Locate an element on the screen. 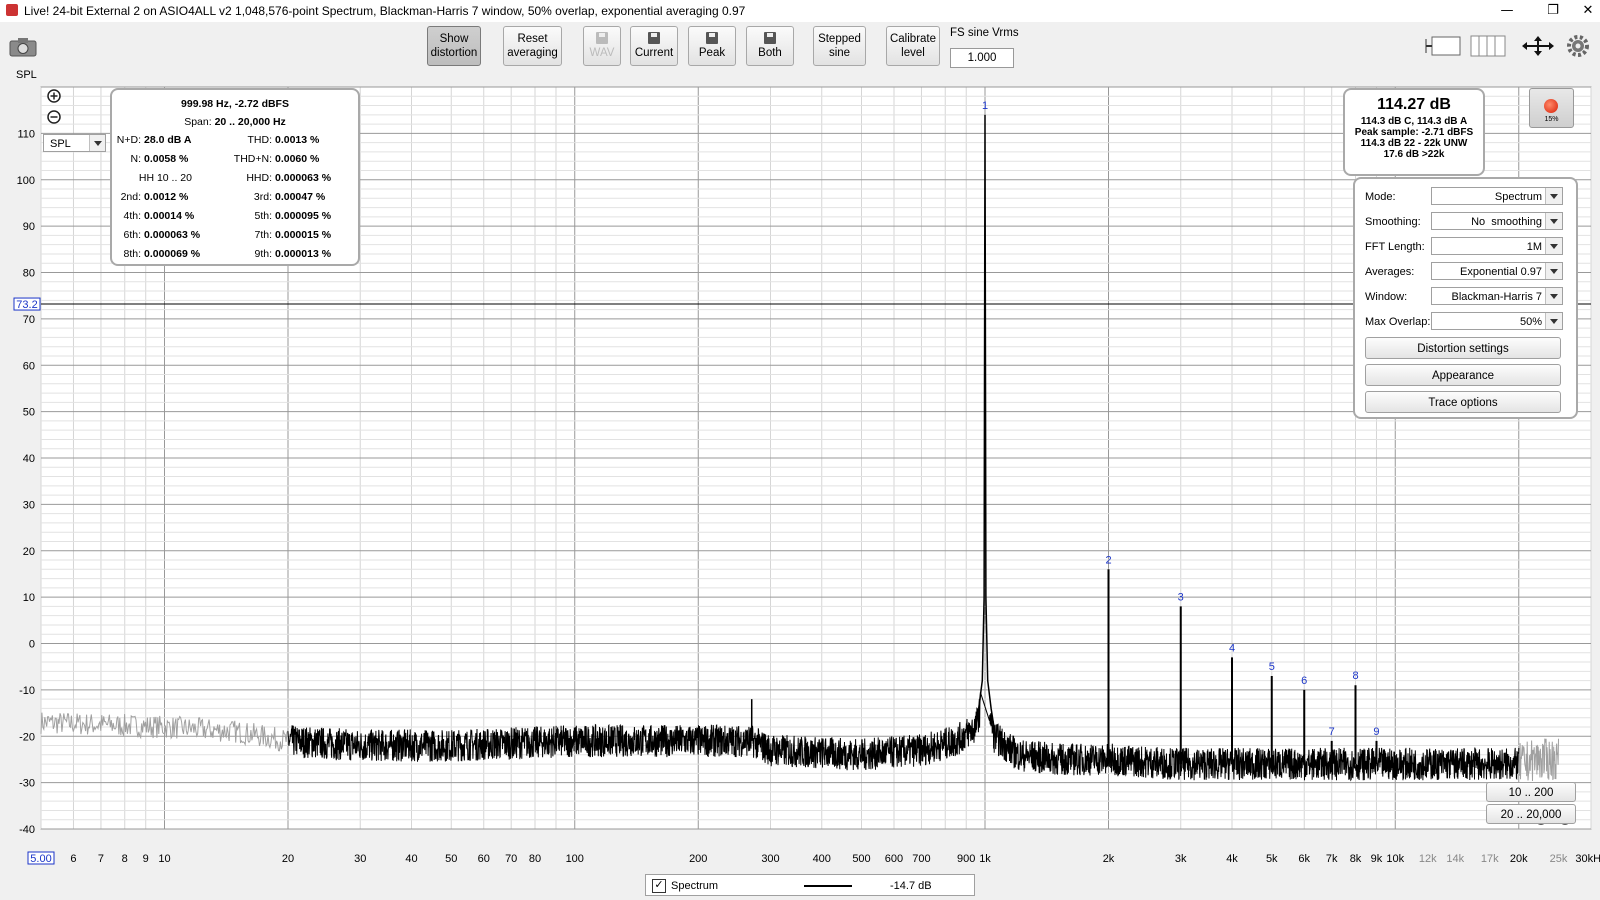 This screenshot has width=1600, height=900. distortion-row: 8th: 0.000069 % is located at coordinates (156, 254).